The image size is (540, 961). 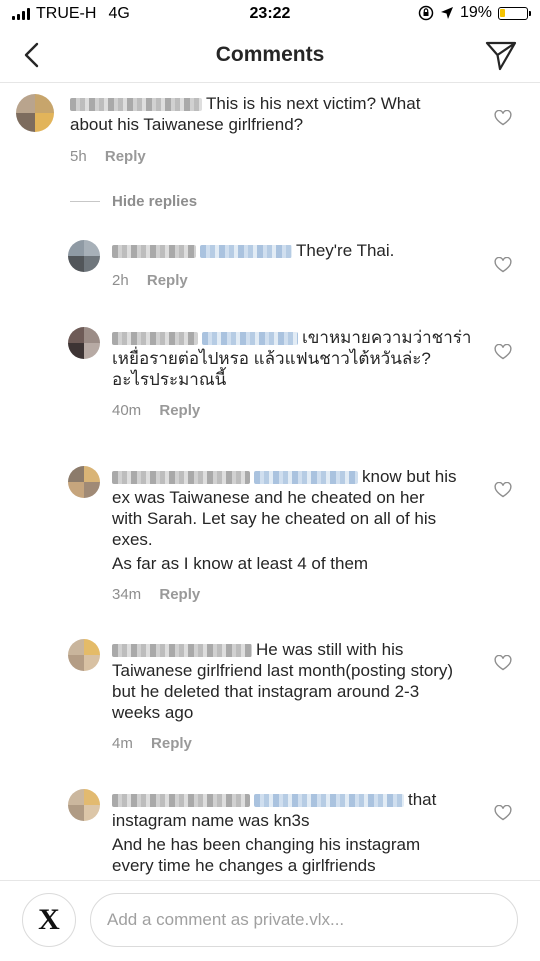 I want to click on status-bar: TRUE-H 4G 23:22 19%, so click(x=270, y=15).